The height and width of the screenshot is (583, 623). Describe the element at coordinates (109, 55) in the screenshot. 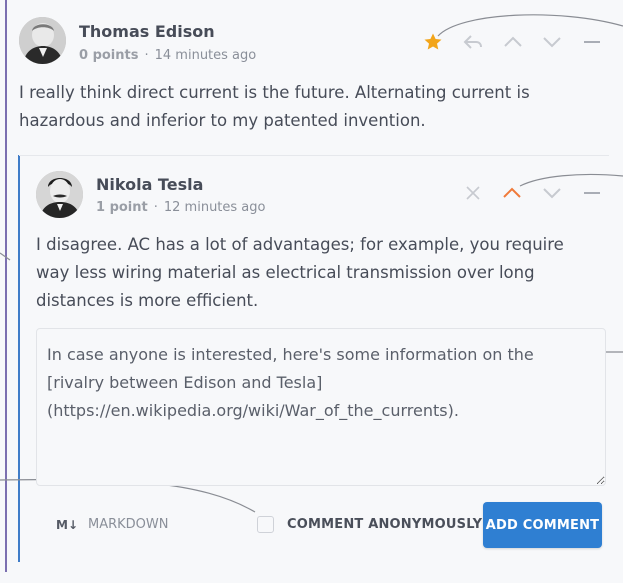

I see `points-count: 0 points` at that location.